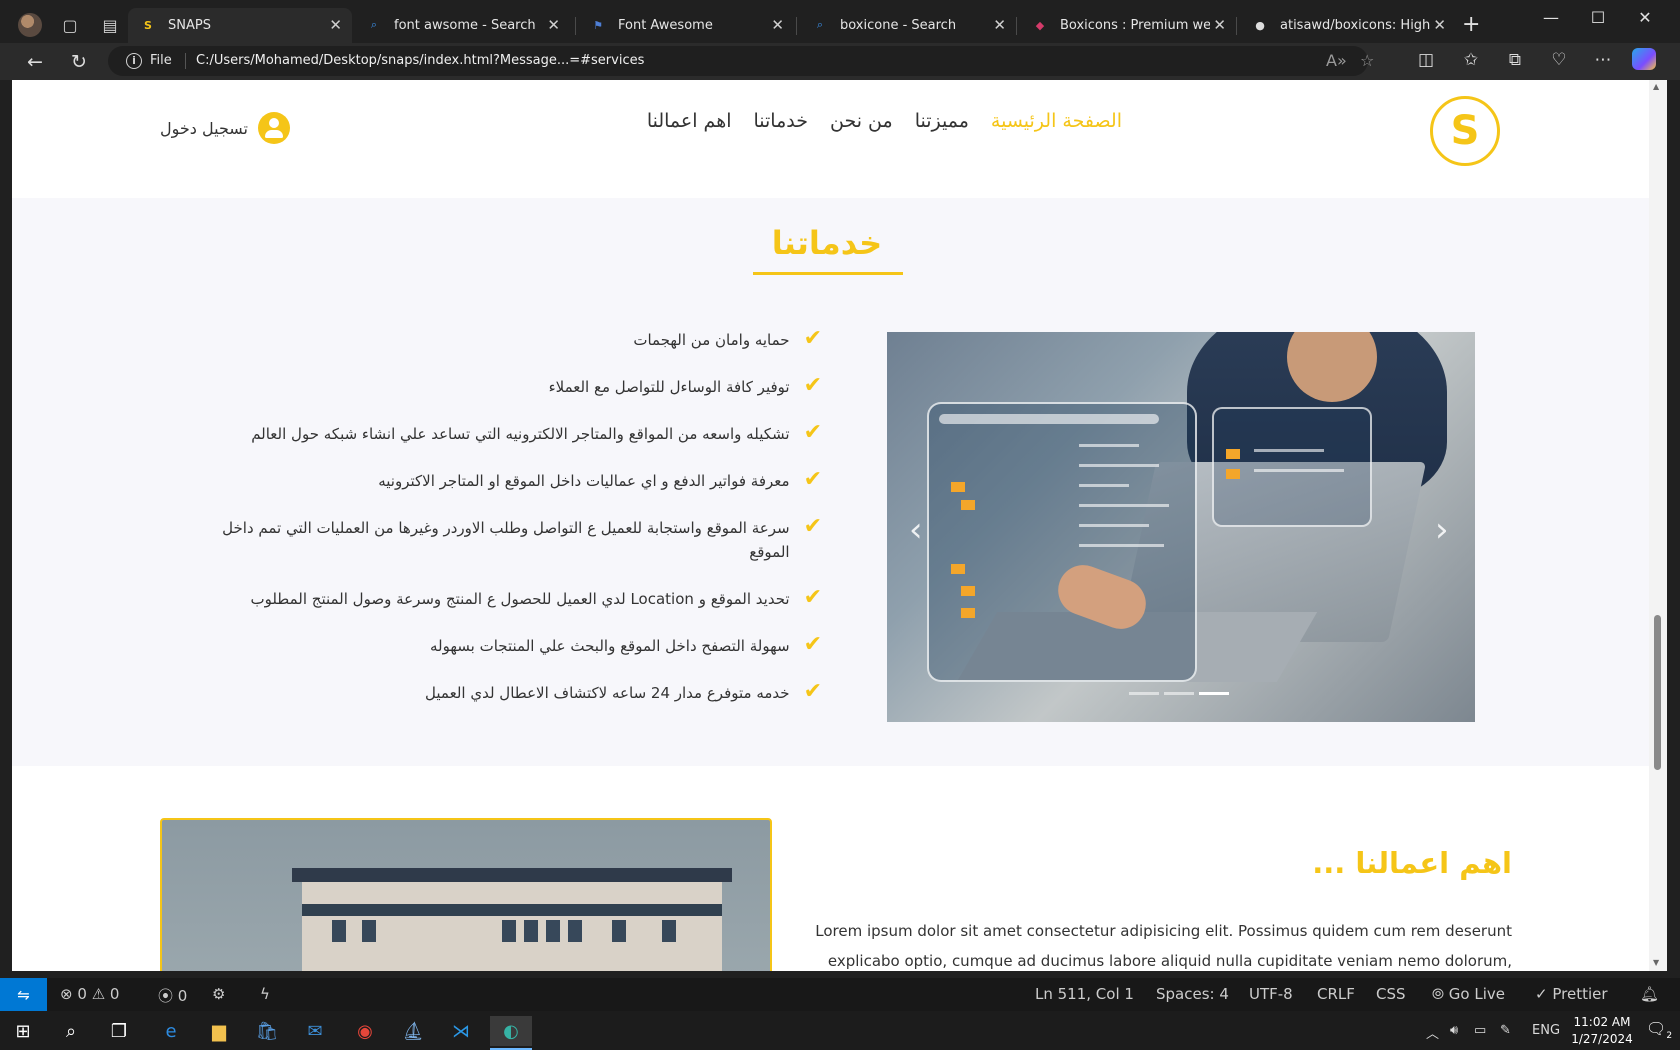 This screenshot has height=1050, width=1680. What do you see at coordinates (1649, 994) in the screenshot?
I see `notifications-bell-icon: 🔔︎` at bounding box center [1649, 994].